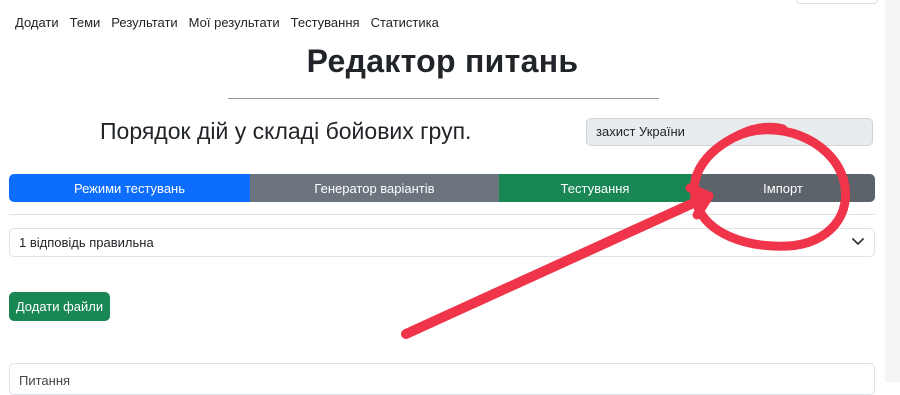 Image resolution: width=900 pixels, height=395 pixels. What do you see at coordinates (37, 22) in the screenshot?
I see `nav-add: Додати` at bounding box center [37, 22].